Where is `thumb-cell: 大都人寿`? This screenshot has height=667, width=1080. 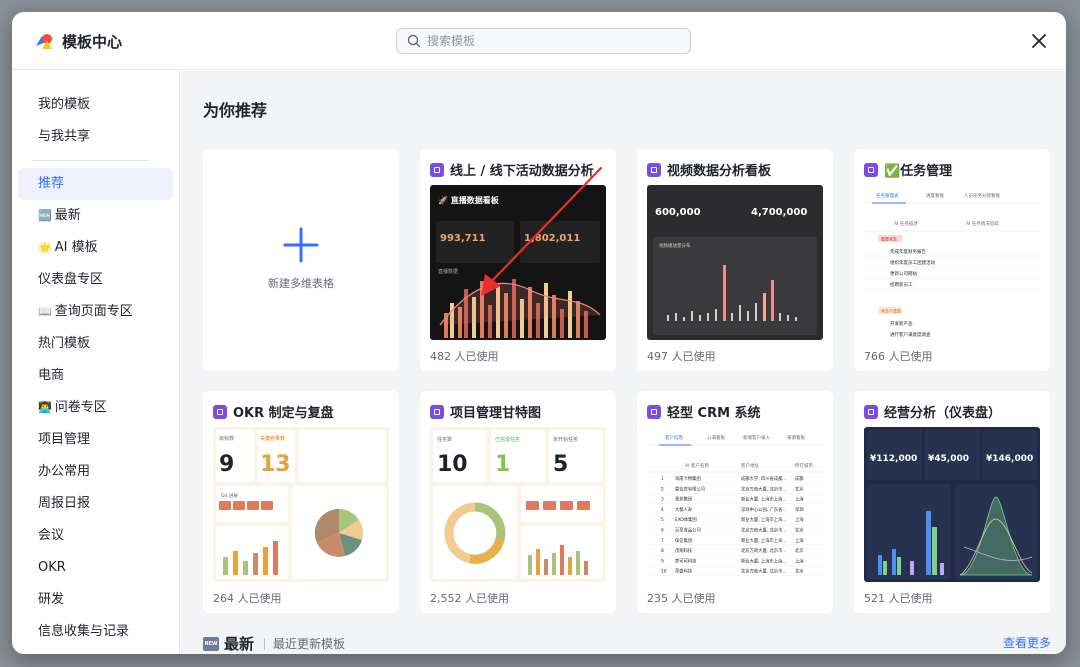
thumb-cell: 大都人寿 is located at coordinates (684, 509).